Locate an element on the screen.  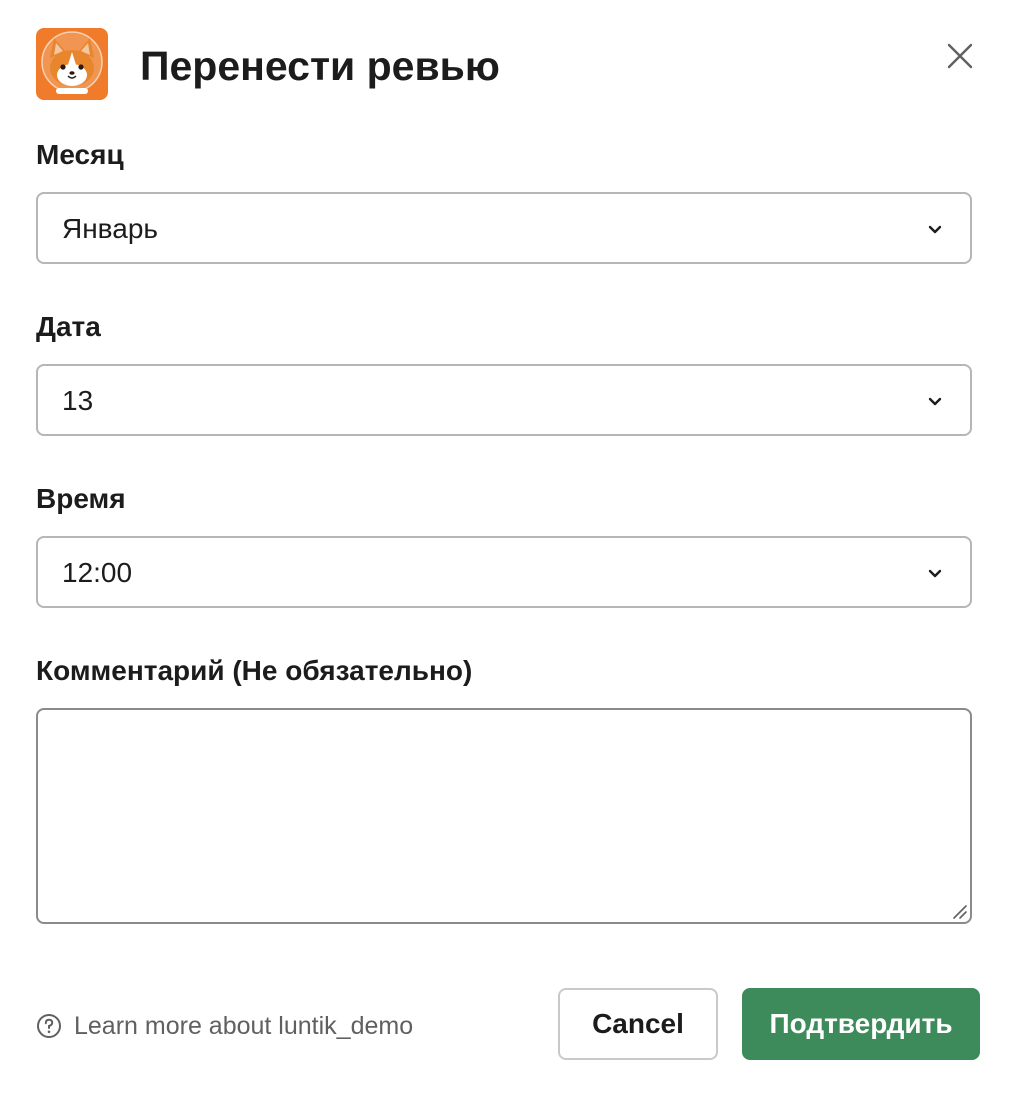
close-icon is located at coordinates (960, 56).